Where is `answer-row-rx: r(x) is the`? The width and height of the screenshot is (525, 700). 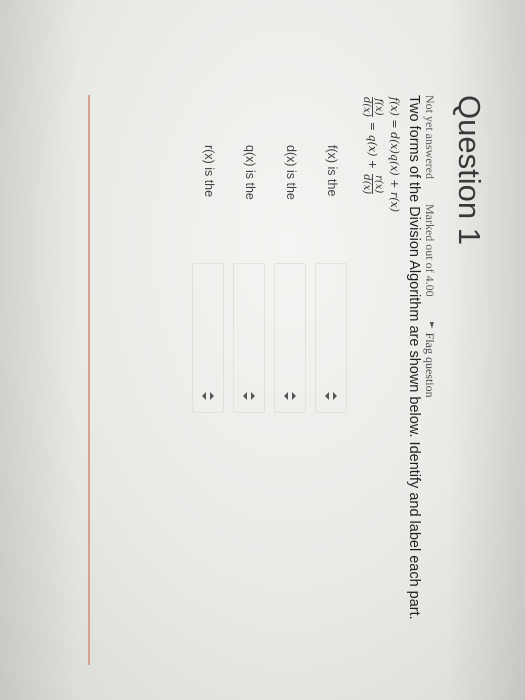
answer-row-rx: r(x) is the is located at coordinates (203, 305).